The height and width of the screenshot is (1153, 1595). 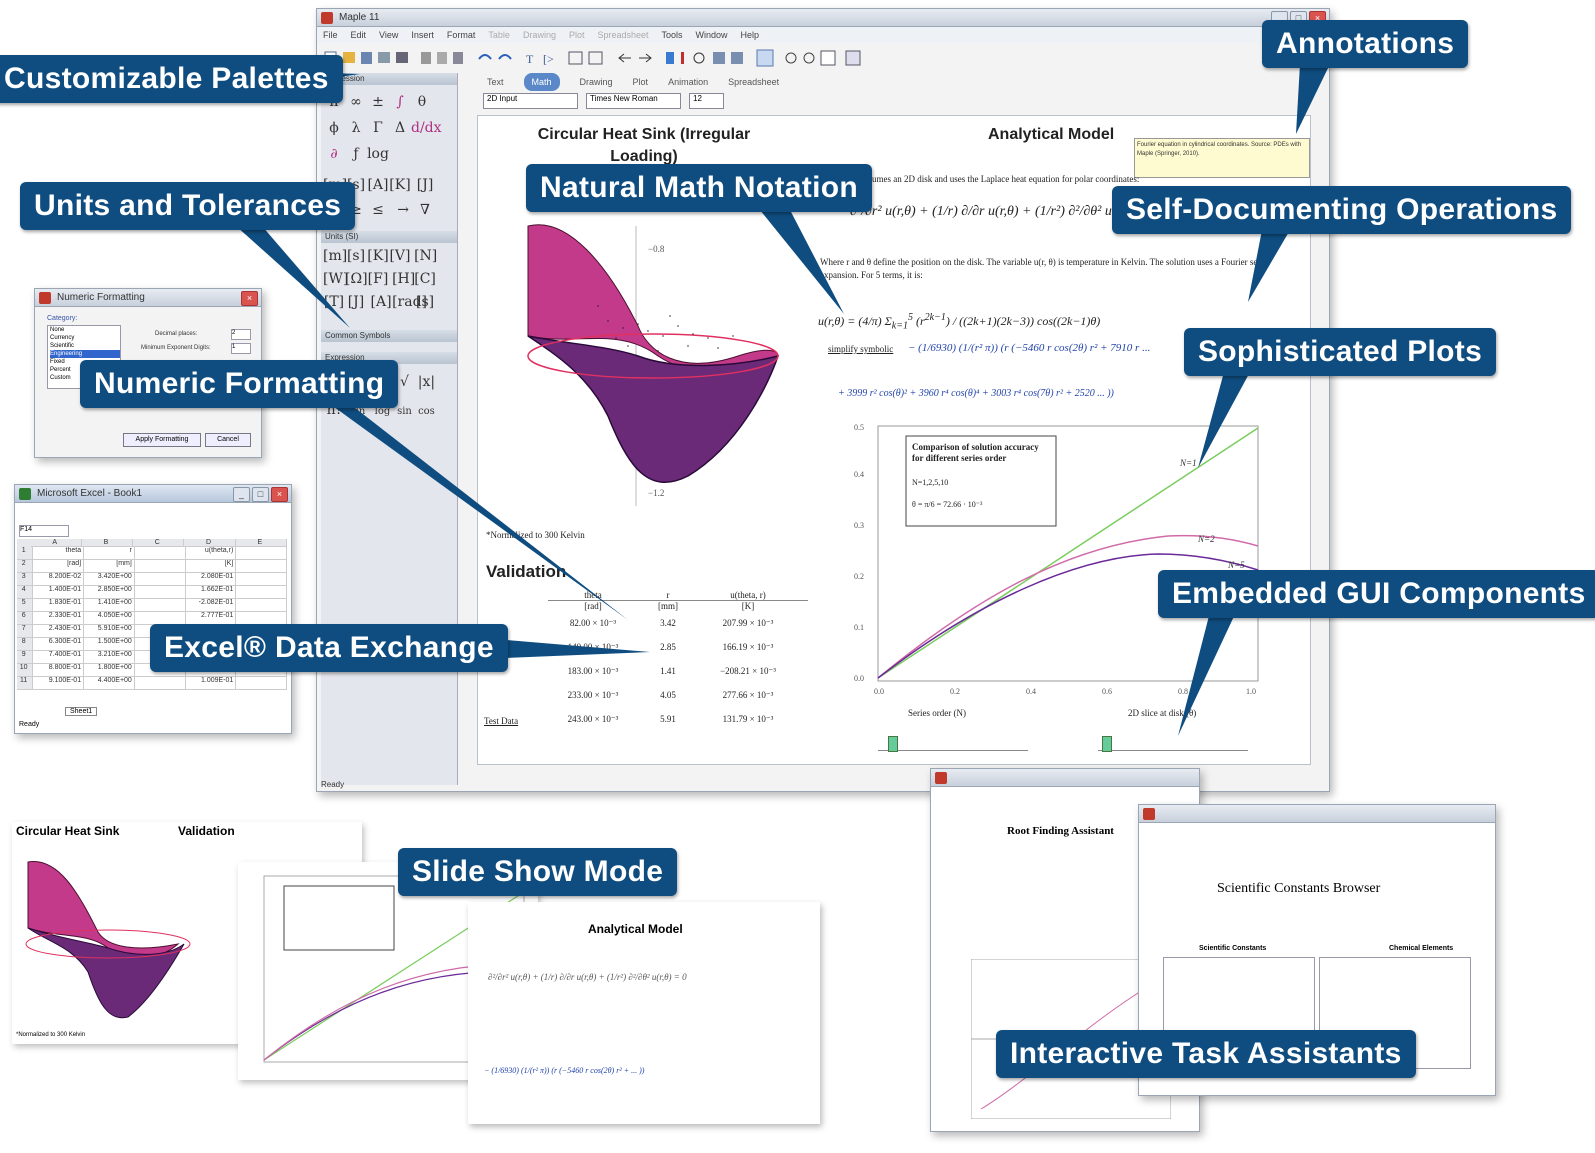 I want to click on callout-self-documenting: Self-Documenting Operations, so click(x=1342, y=210).